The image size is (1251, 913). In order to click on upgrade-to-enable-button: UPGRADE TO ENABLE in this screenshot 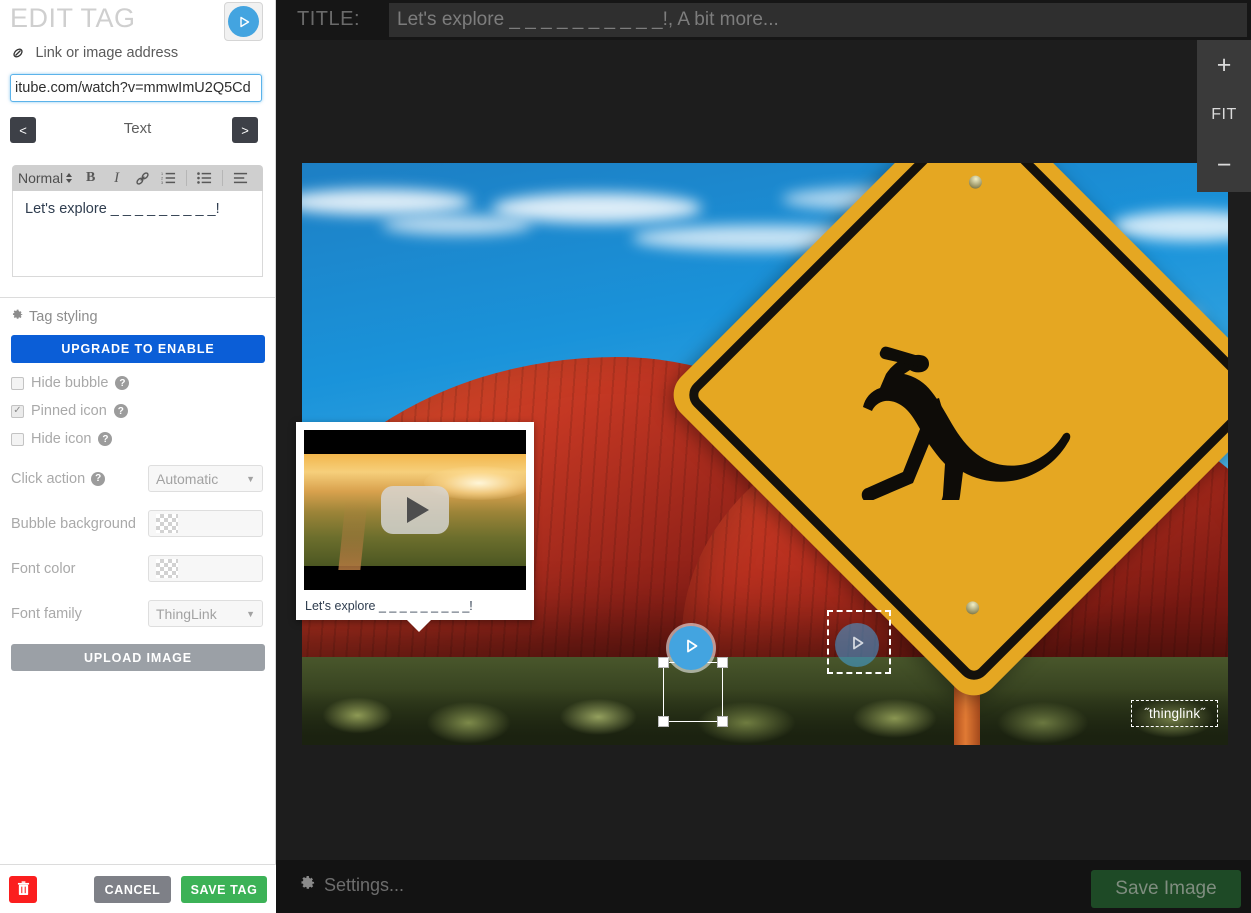, I will do `click(138, 349)`.